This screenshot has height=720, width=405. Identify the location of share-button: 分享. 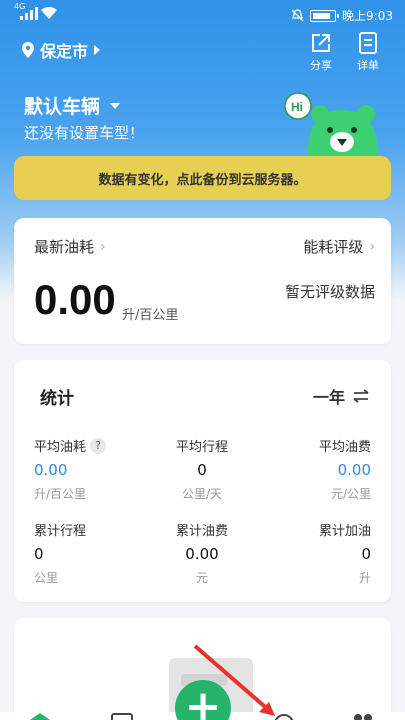
(321, 52).